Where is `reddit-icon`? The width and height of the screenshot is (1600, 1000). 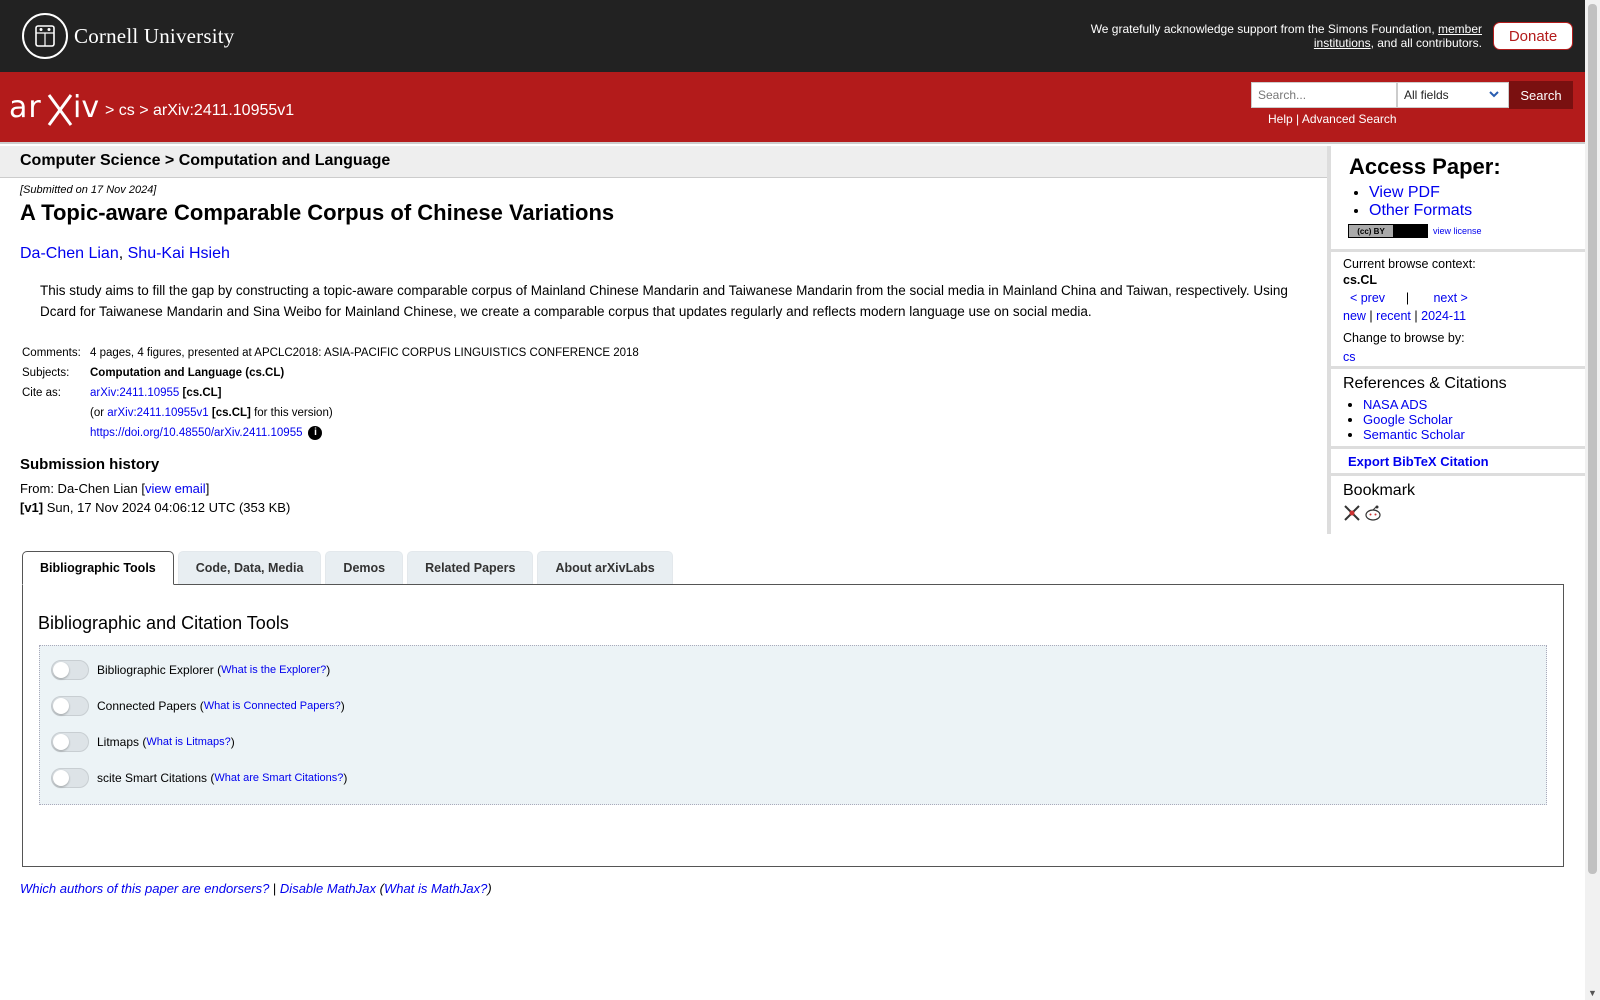 reddit-icon is located at coordinates (1373, 514).